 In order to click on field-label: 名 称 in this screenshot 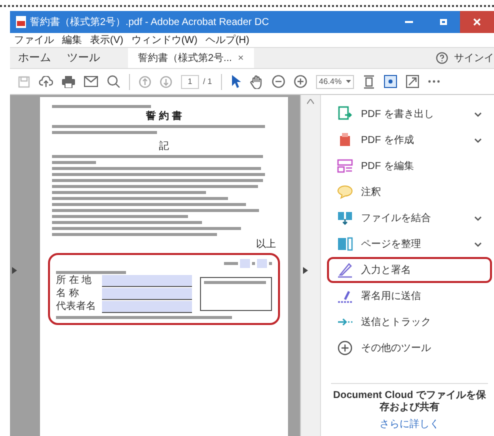, I will do `click(68, 294)`.